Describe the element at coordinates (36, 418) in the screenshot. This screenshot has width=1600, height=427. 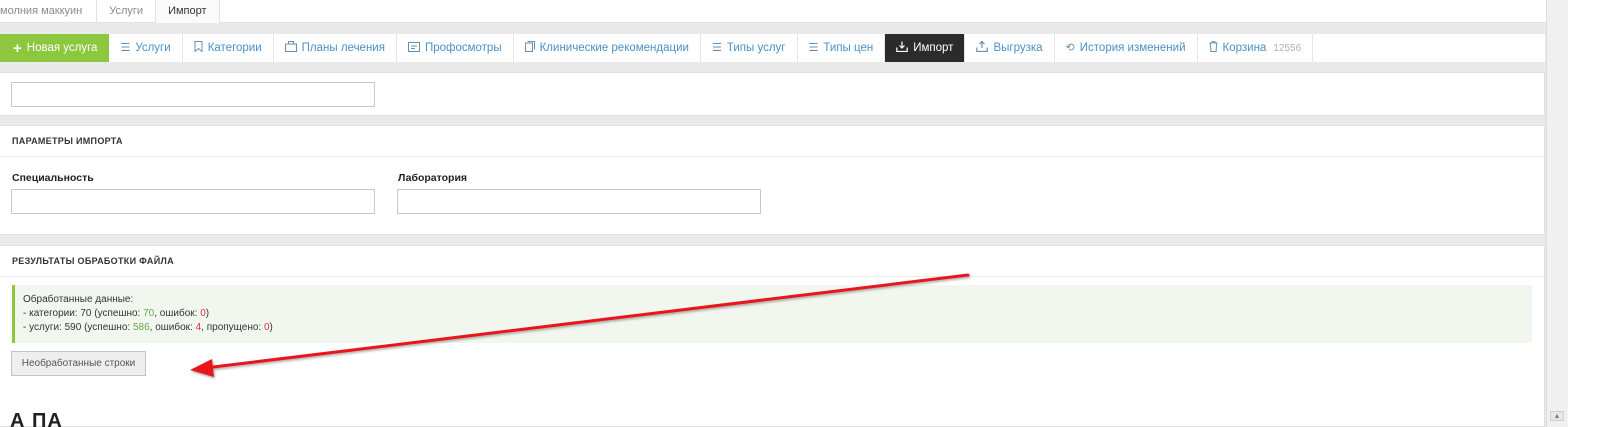
I see `cut-off-heading: А ПА` at that location.